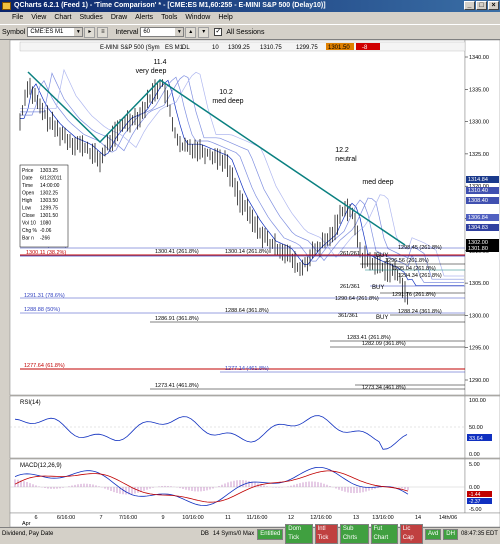  What do you see at coordinates (481, 5) in the screenshot?
I see `maximize-button: □` at bounding box center [481, 5].